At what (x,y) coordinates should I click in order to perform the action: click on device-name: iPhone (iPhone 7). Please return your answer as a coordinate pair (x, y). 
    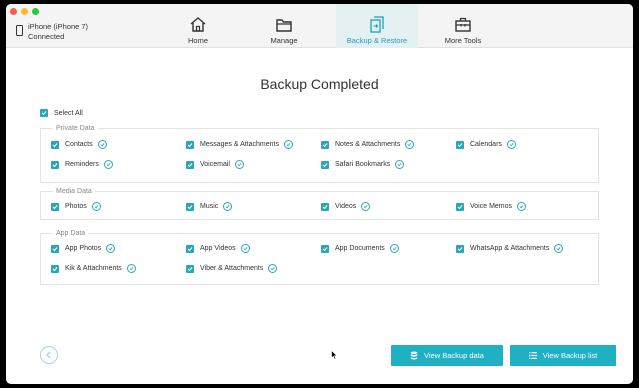
    Looking at the image, I should click on (58, 26).